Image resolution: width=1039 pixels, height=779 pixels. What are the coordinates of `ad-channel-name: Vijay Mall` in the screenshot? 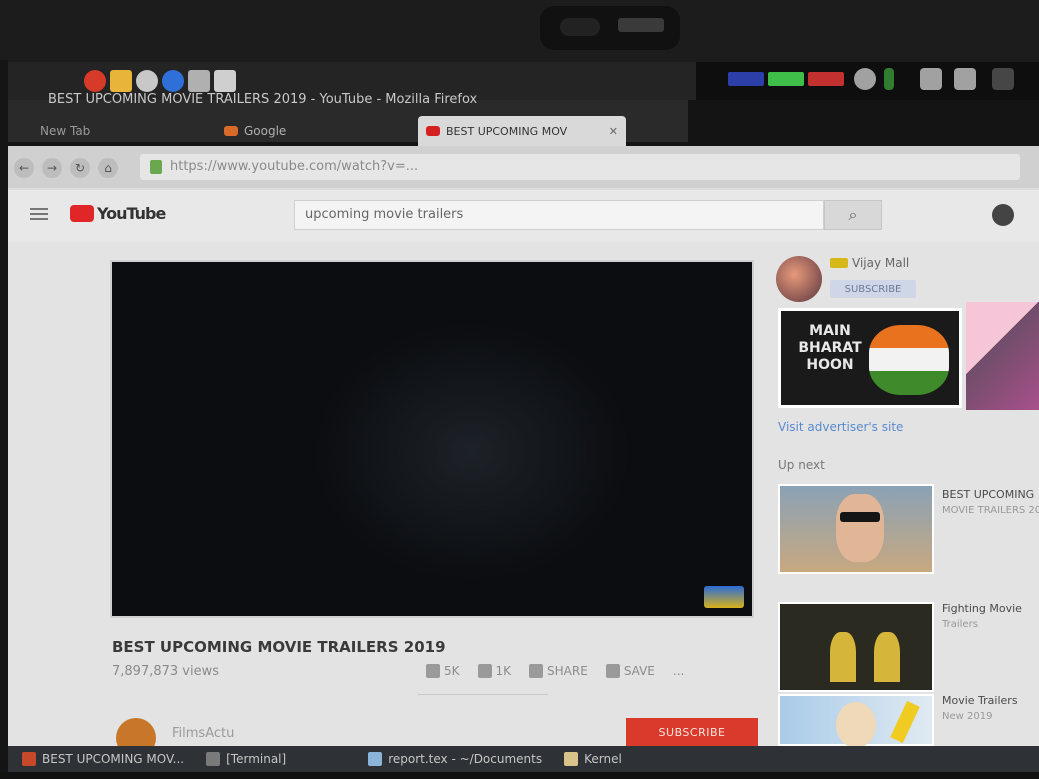 It's located at (881, 263).